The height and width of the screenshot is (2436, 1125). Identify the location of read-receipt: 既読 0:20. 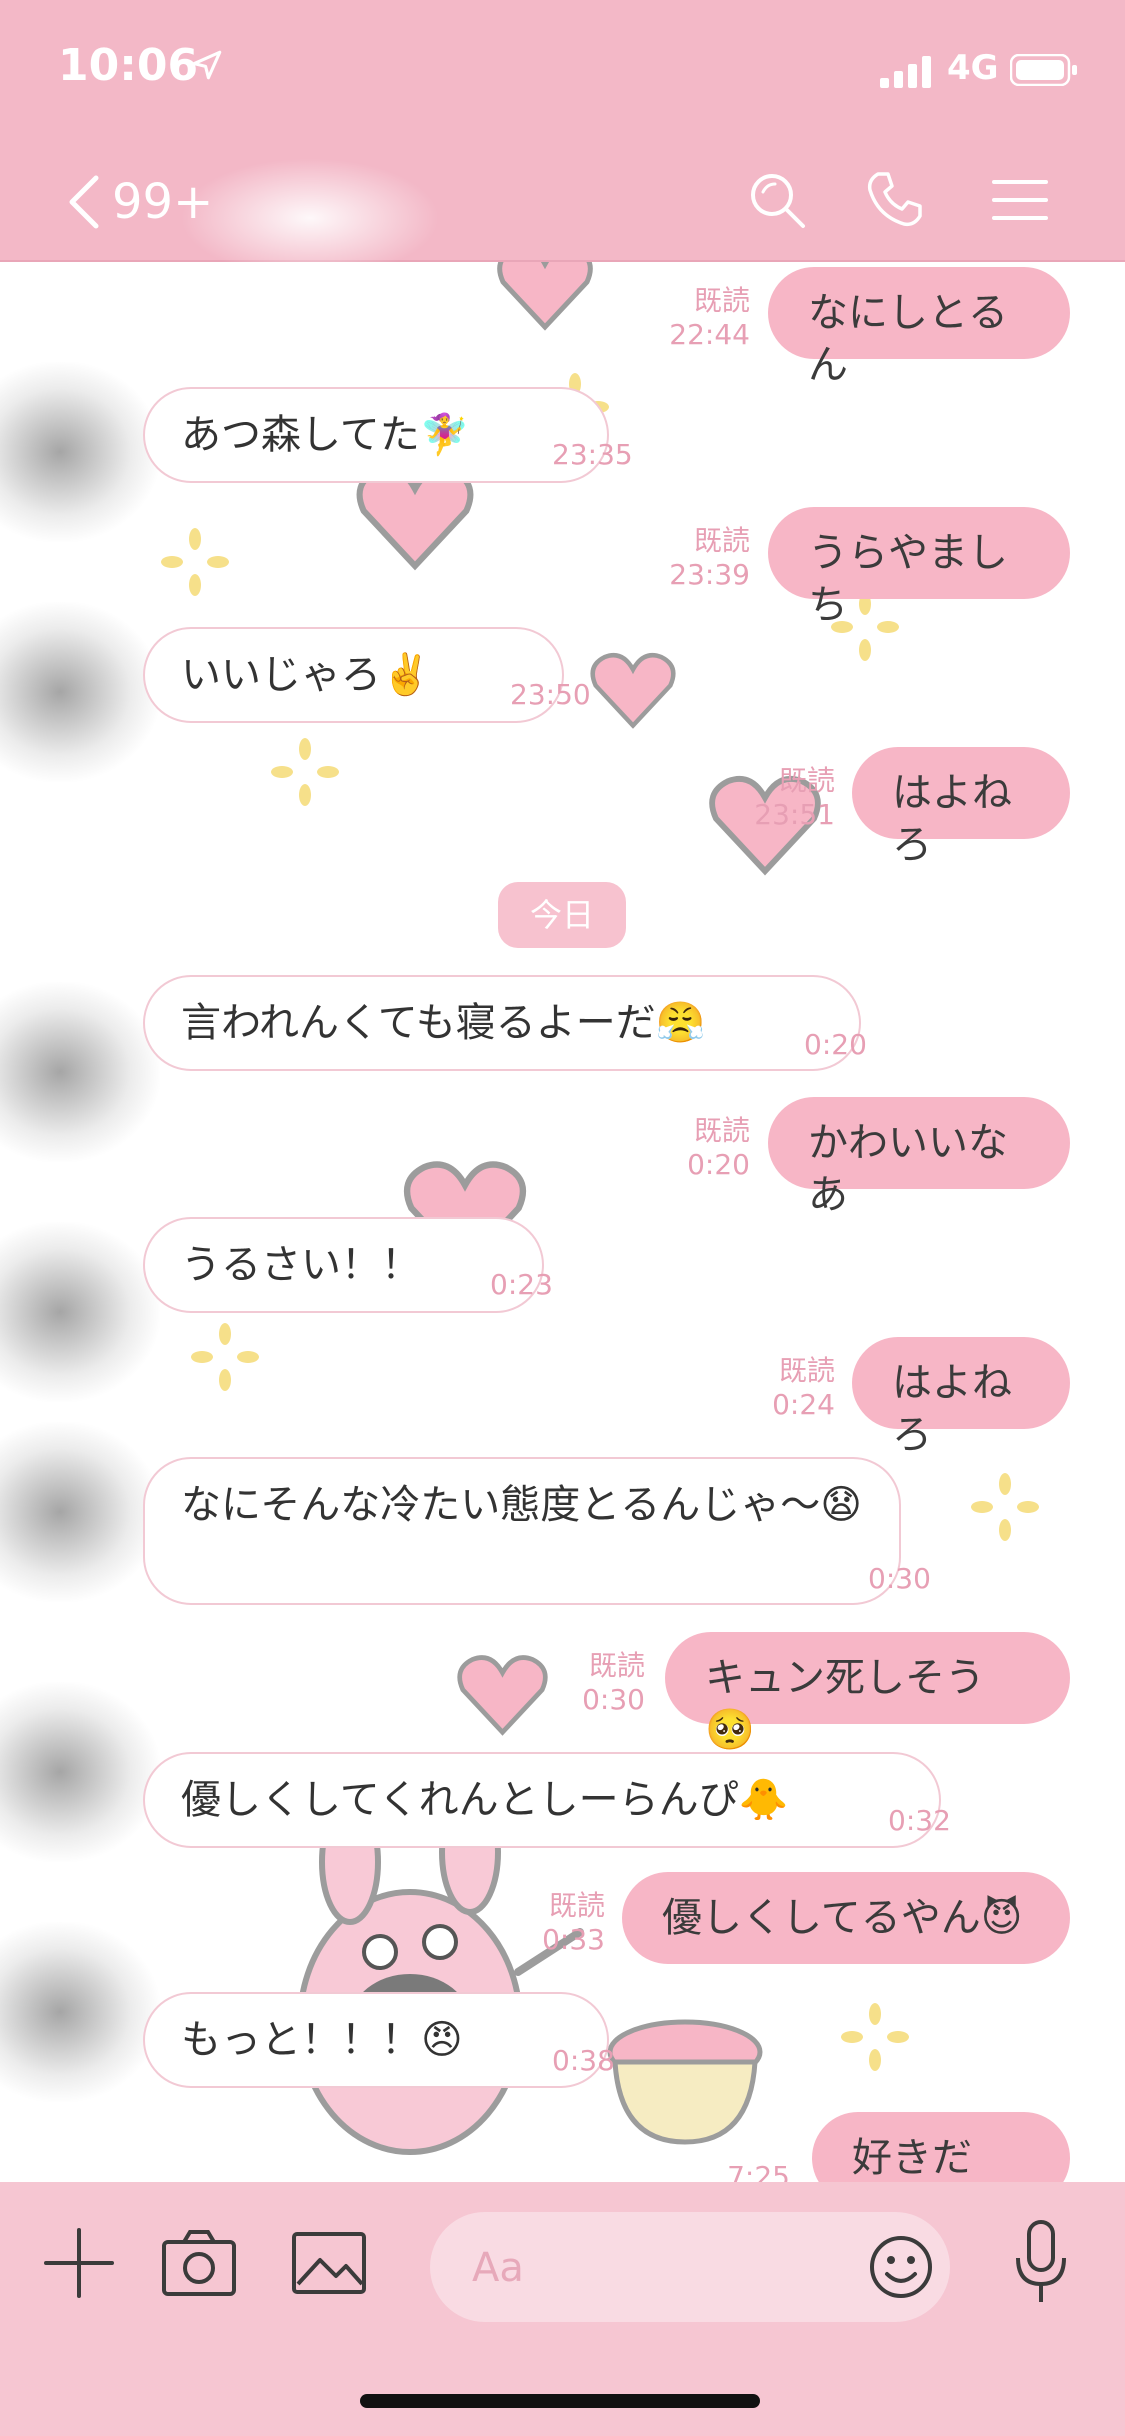
(718, 1147).